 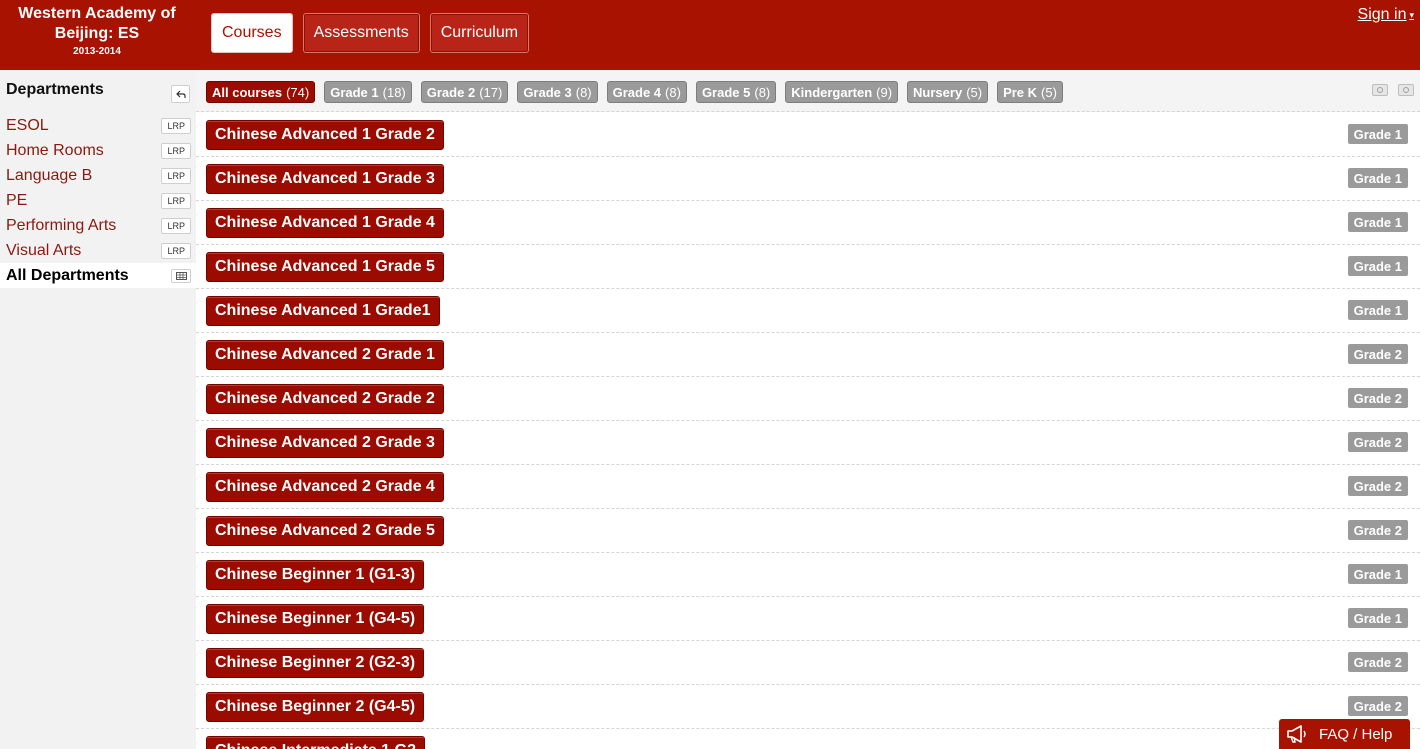 I want to click on course-link: Chinese Intermediate 1 G2, so click(x=315, y=742).